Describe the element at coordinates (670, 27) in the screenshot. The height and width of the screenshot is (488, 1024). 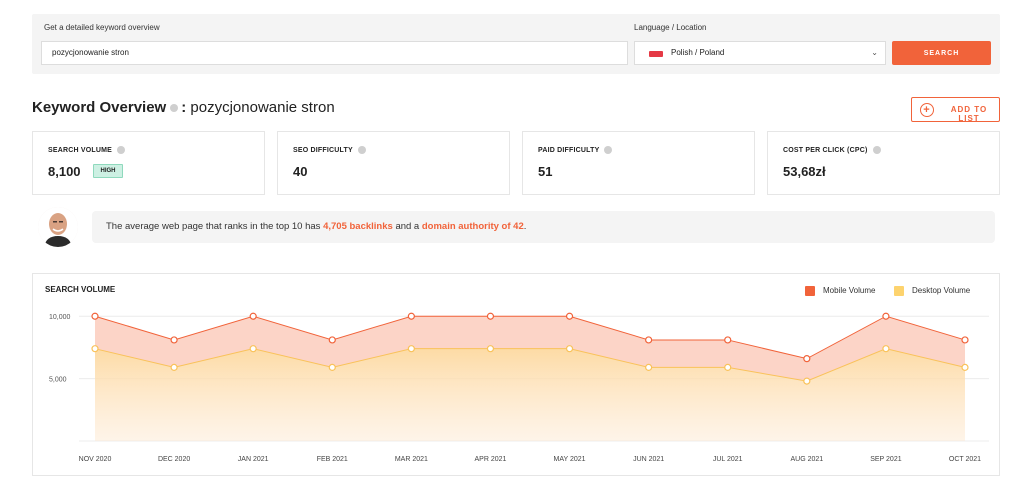
I see `language-label: Language / Location` at that location.